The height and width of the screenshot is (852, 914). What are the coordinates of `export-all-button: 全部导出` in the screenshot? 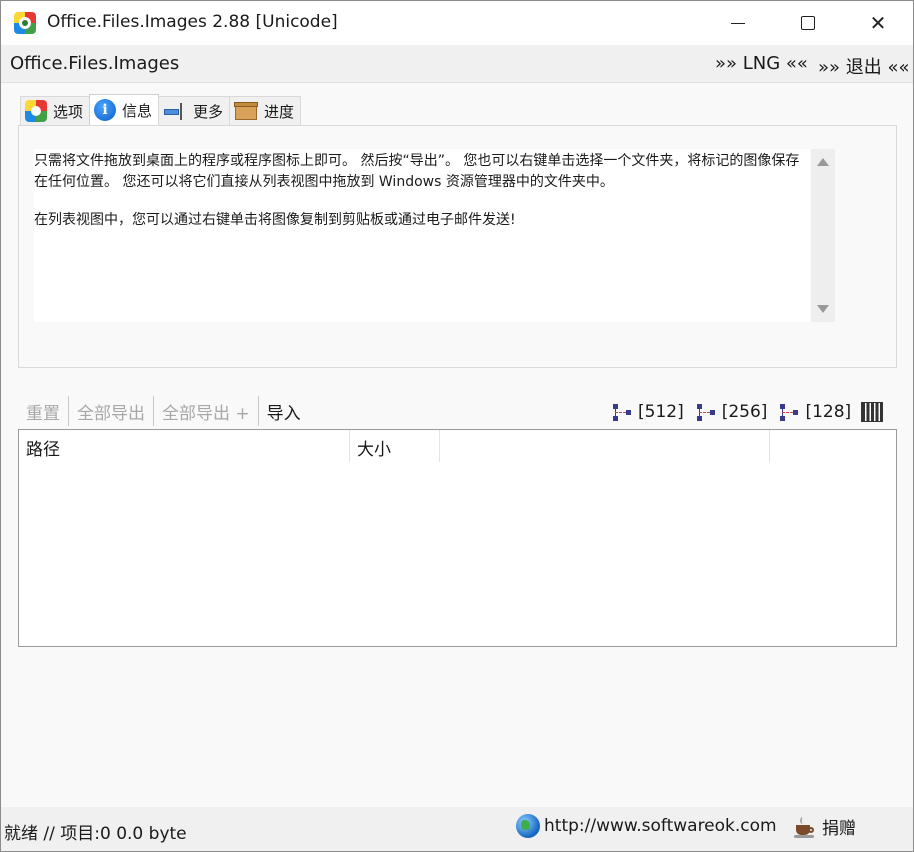 It's located at (111, 411).